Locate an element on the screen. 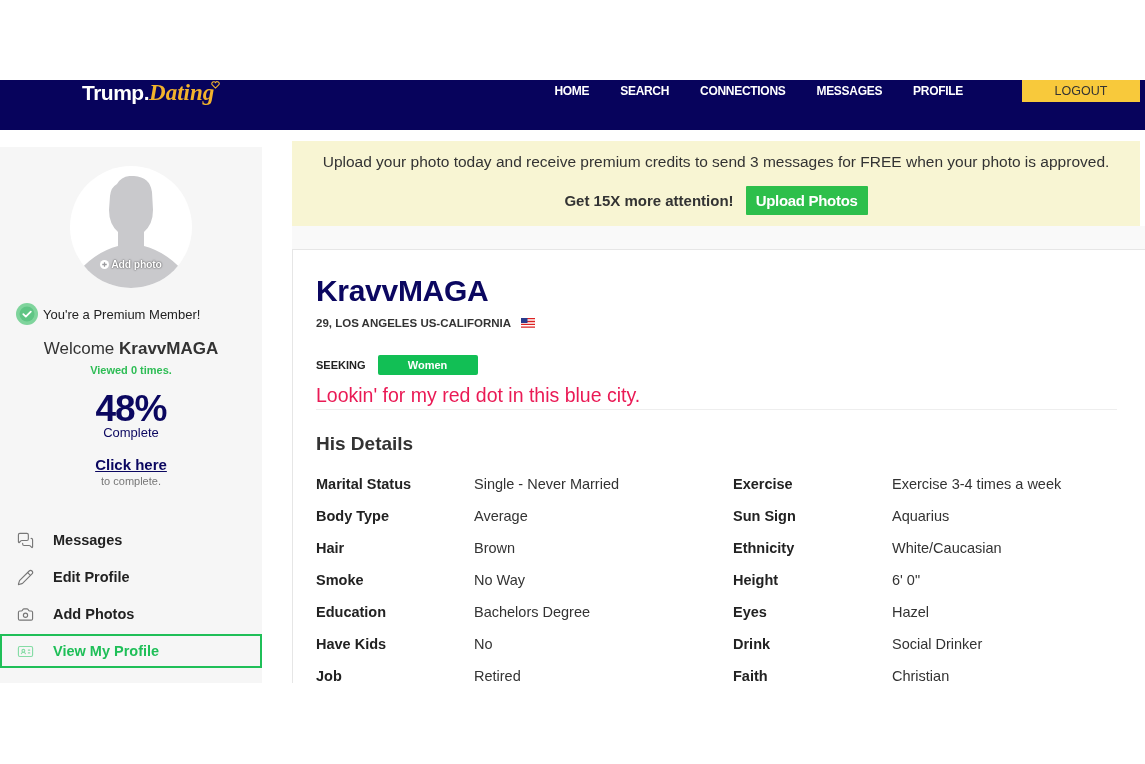 The height and width of the screenshot is (764, 1145). detail-value: Social Drinker is located at coordinates (937, 644).